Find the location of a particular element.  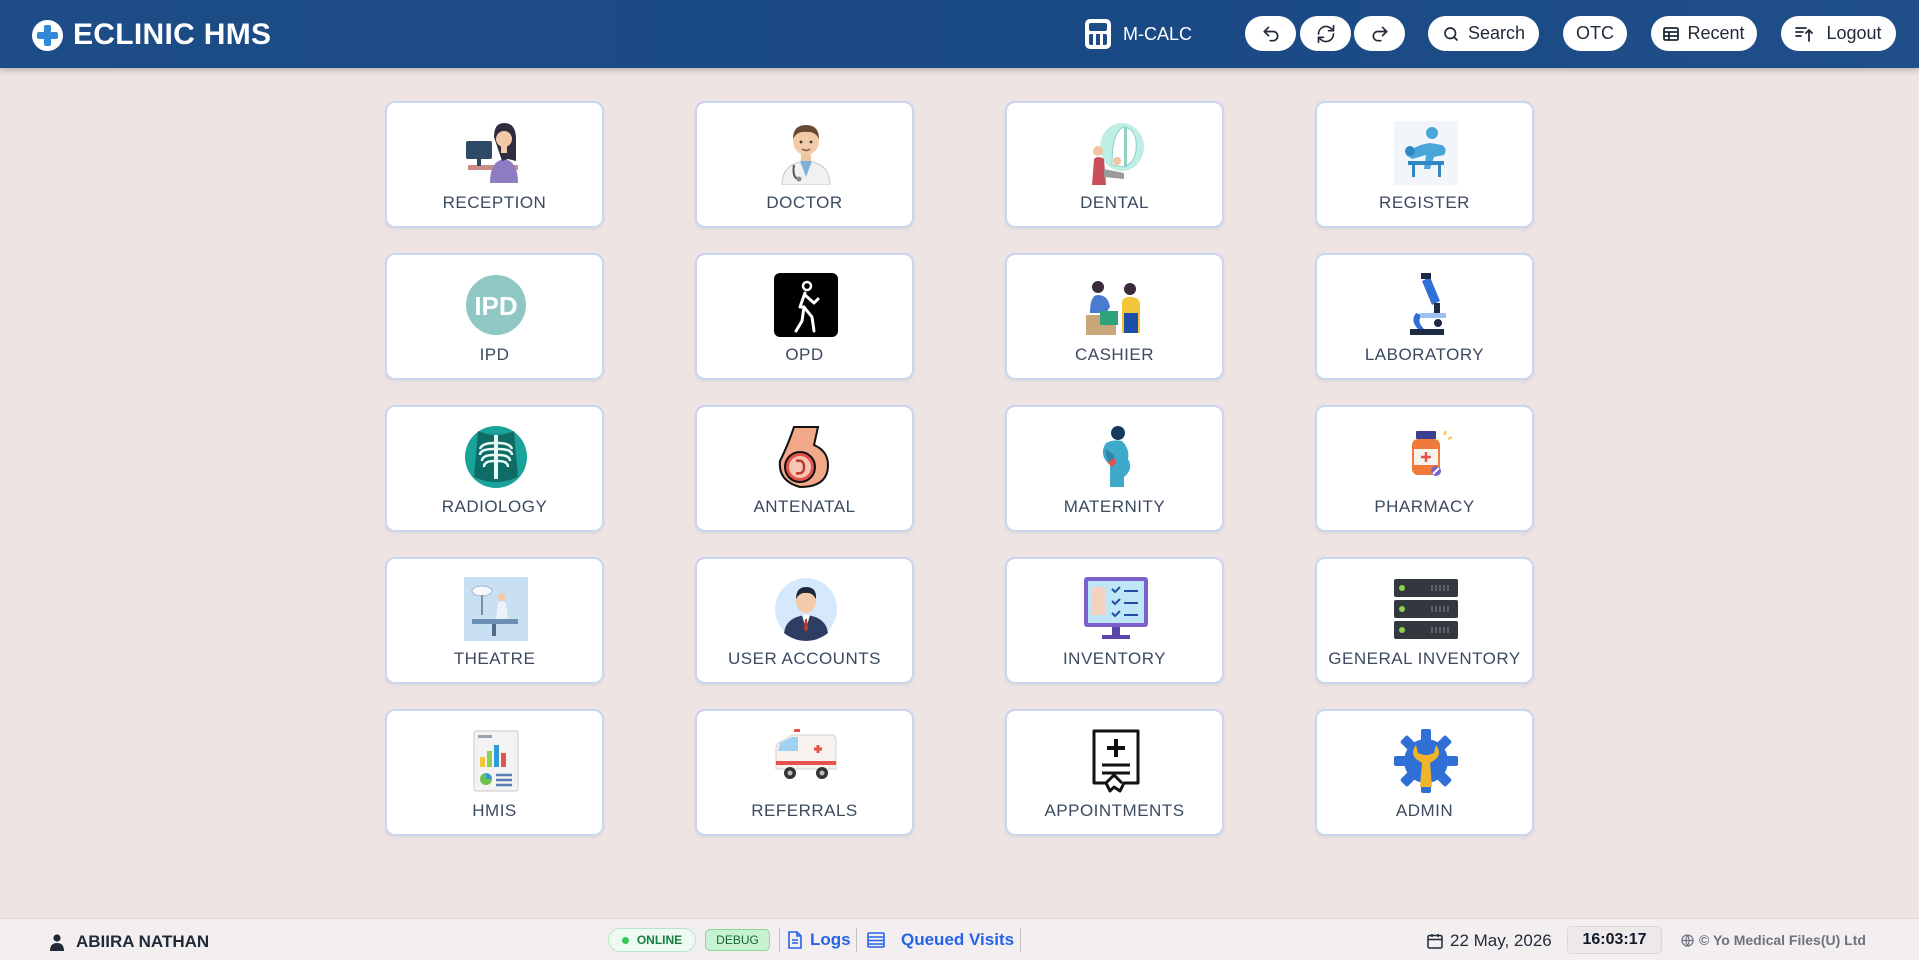

online-status-badge: ONLINE is located at coordinates (652, 940).